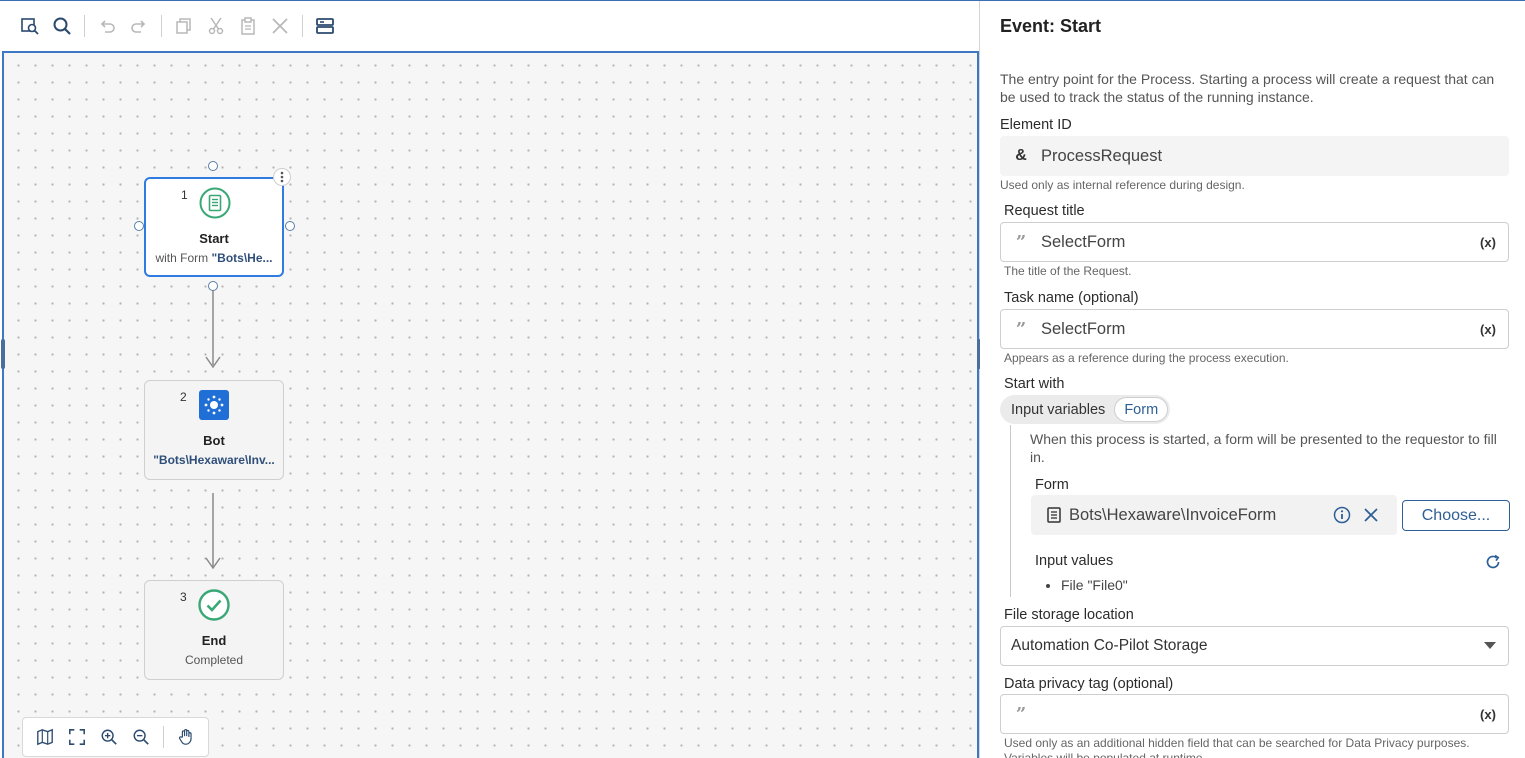  I want to click on request-title-value: SelectForm, so click(1083, 241).